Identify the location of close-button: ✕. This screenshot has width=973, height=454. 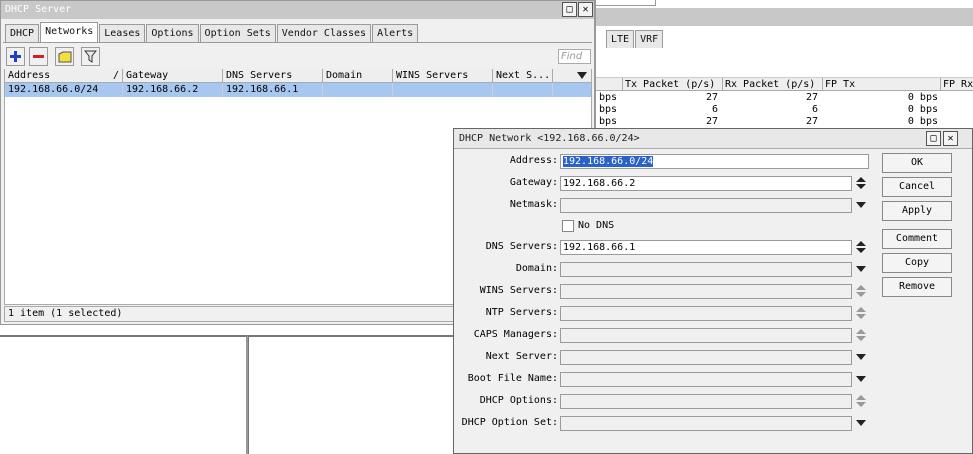
(585, 9).